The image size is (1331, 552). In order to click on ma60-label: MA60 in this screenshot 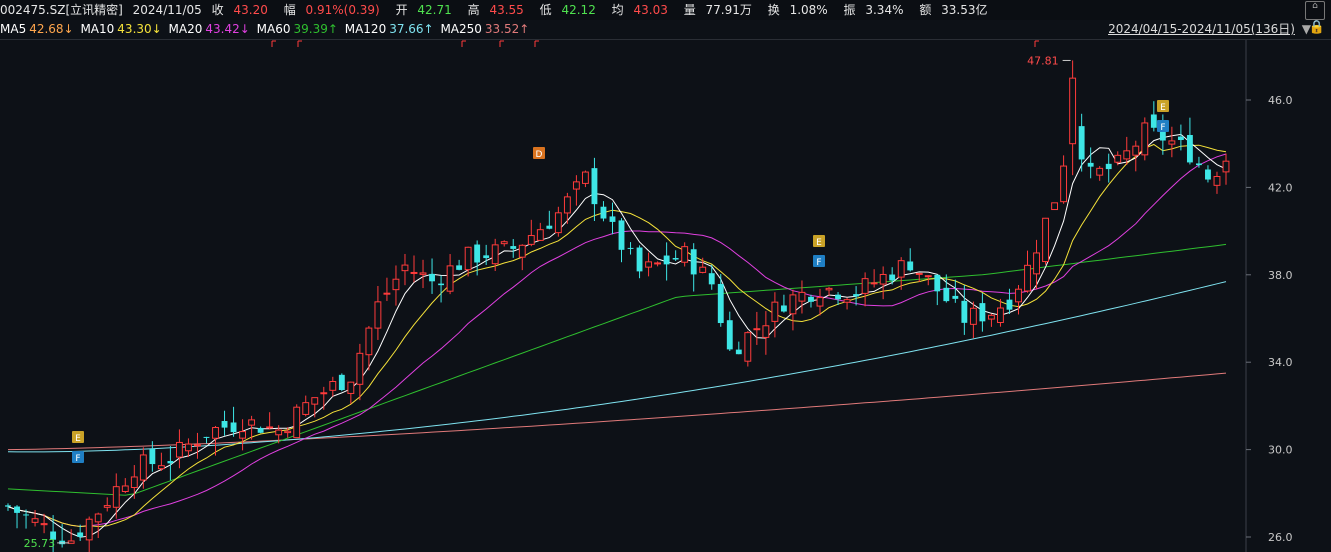, I will do `click(273, 29)`.